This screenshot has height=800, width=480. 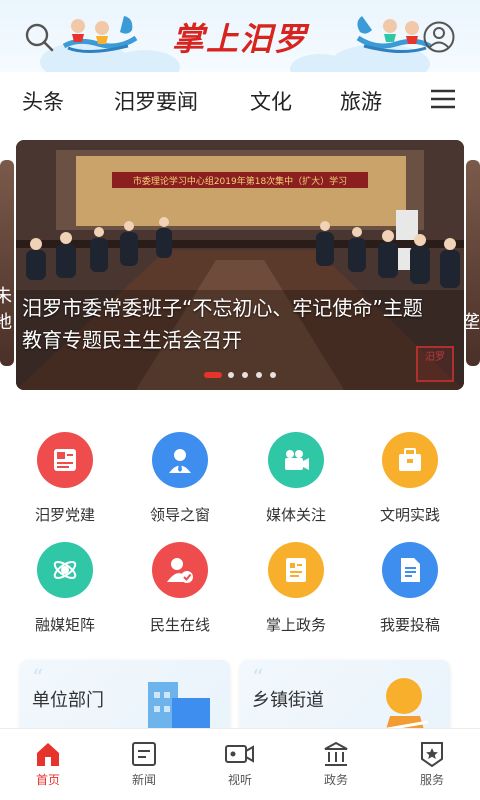 I want to click on grid-label: 我要投稿, so click(x=409, y=625).